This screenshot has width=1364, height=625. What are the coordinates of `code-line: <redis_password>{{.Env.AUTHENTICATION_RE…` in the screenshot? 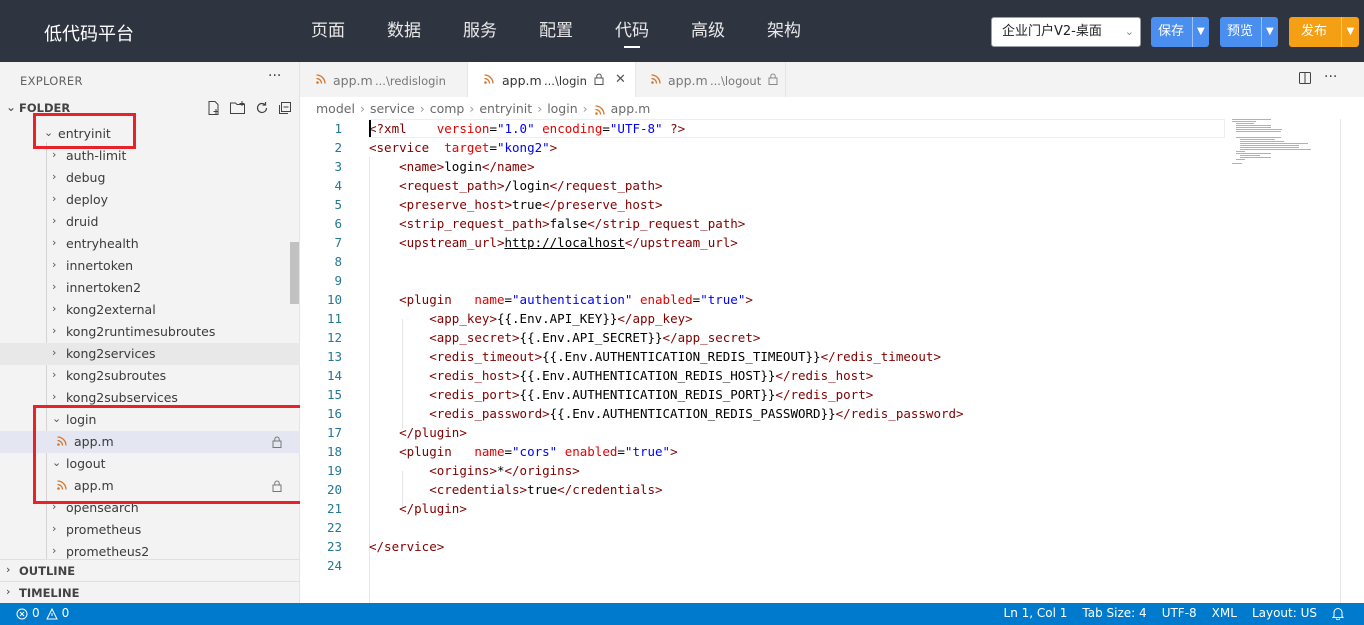 It's located at (666, 413).